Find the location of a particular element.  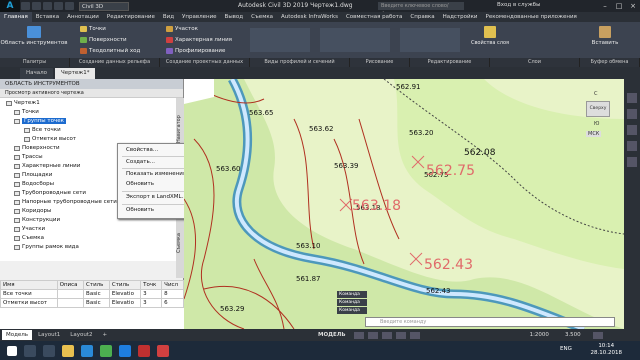

edge-icon is located at coordinates (87, 350).